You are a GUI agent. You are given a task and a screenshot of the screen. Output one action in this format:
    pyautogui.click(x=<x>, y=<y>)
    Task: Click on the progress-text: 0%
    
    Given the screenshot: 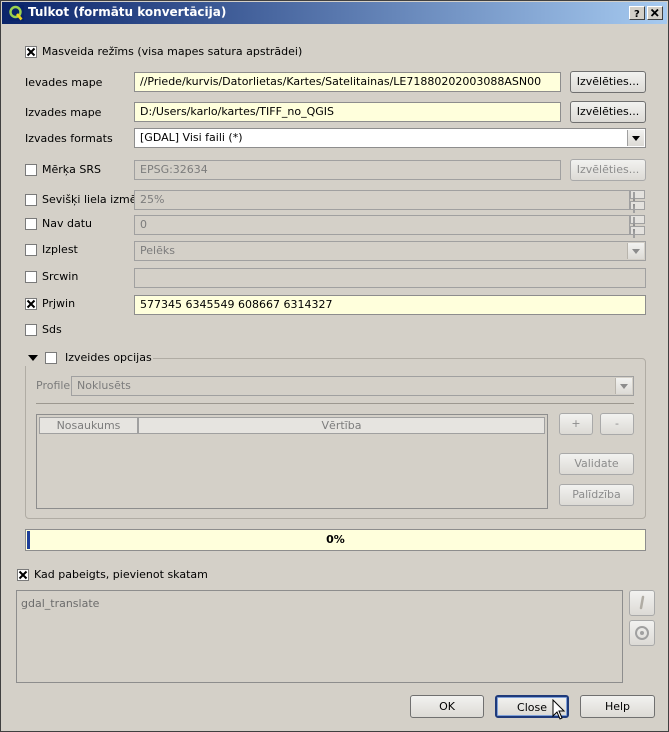 What is the action you would take?
    pyautogui.click(x=335, y=539)
    